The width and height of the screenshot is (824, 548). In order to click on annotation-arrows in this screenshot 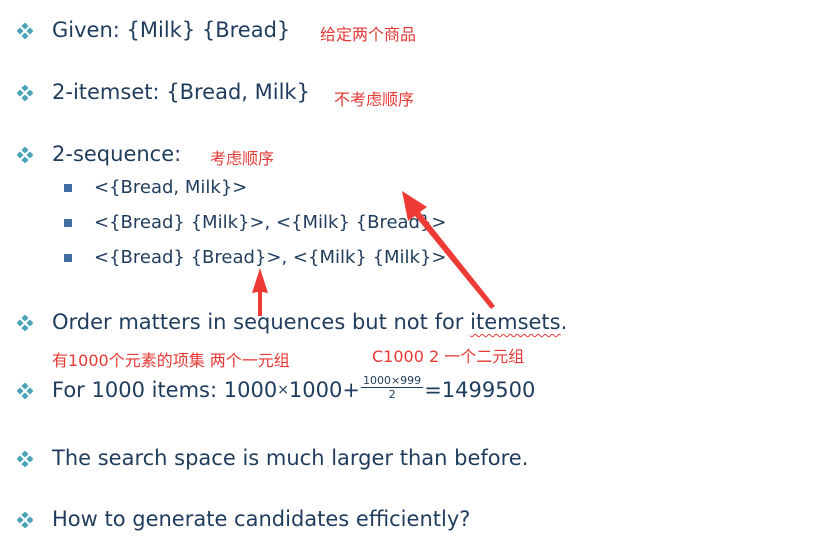, I will do `click(373, 253)`.